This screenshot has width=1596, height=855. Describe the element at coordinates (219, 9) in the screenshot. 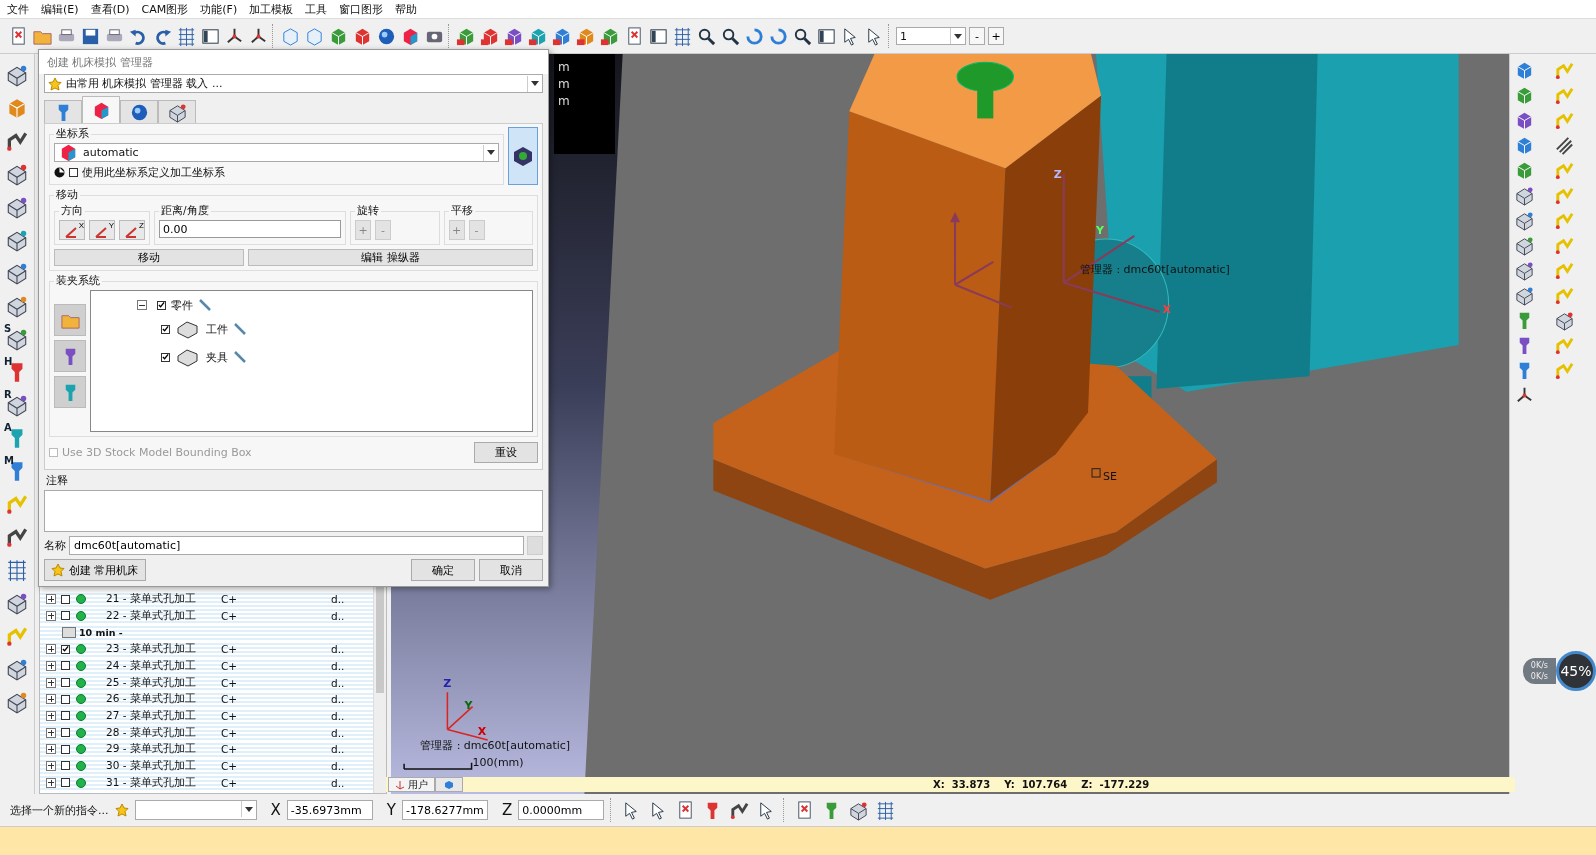

I see `menu-item: 功能(F)` at that location.